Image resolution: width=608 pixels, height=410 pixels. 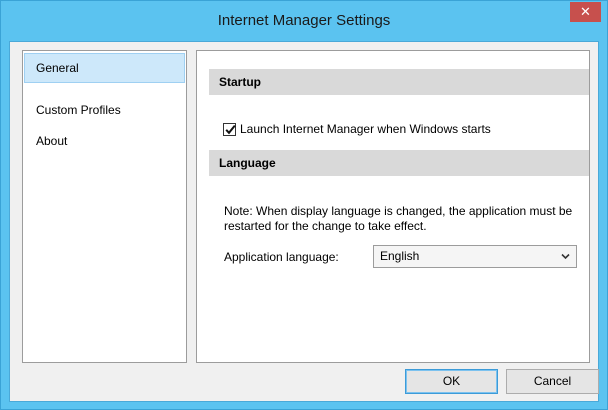 I want to click on sidebar-item-label: General, so click(x=57, y=68).